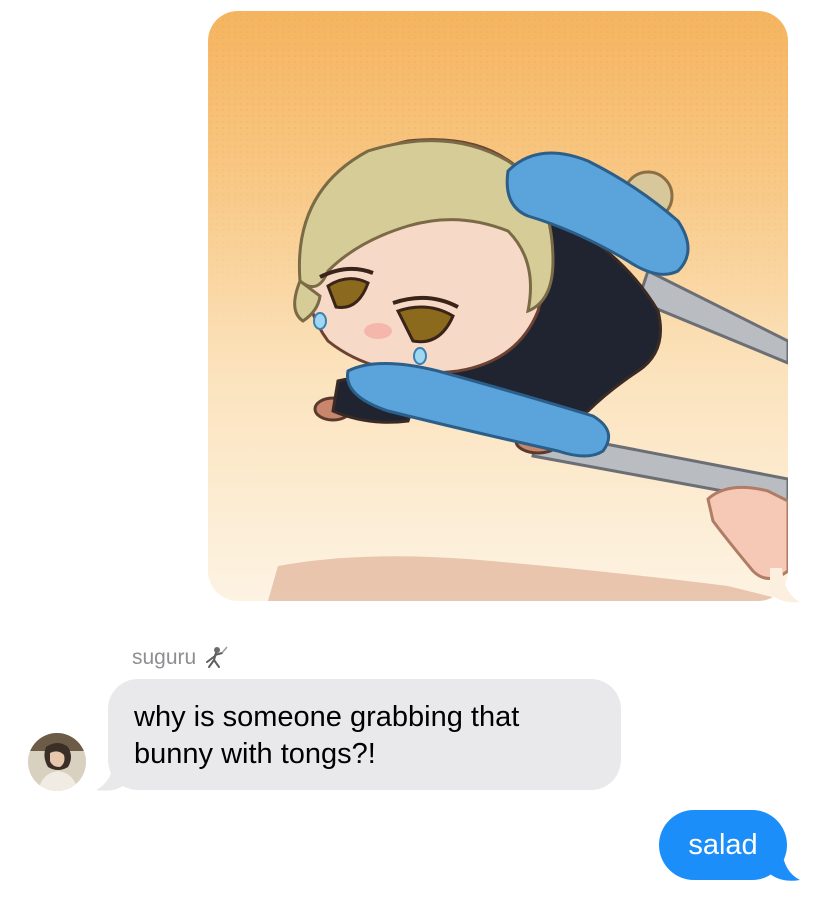 The width and height of the screenshot is (828, 899). I want to click on fencing-person-icon, so click(217, 657).